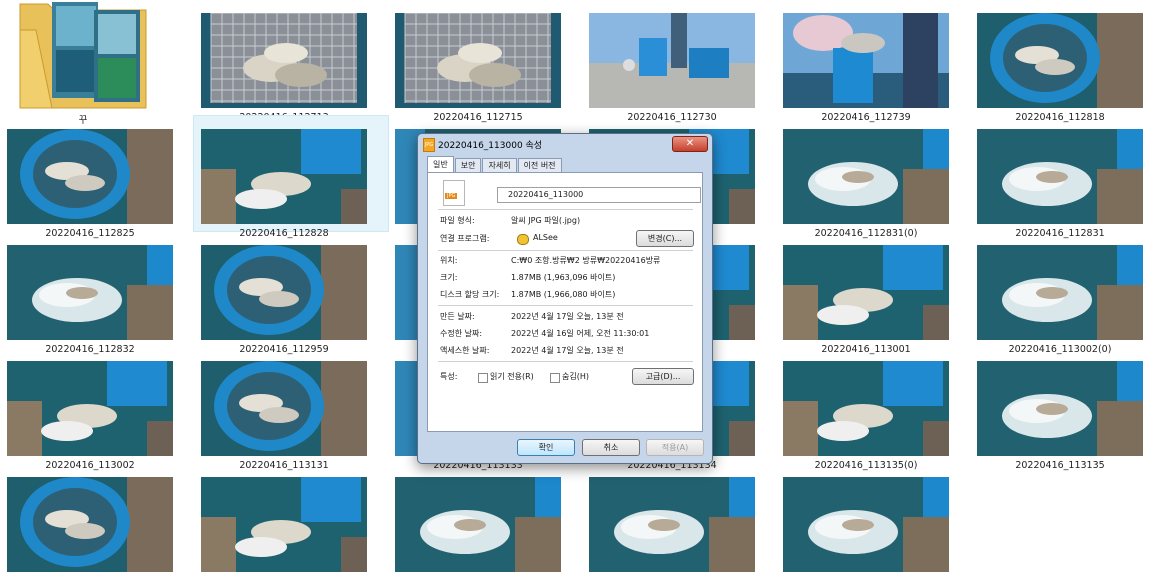  I want to click on file-thumbnail: 20220416_112818, so click(1060, 61).